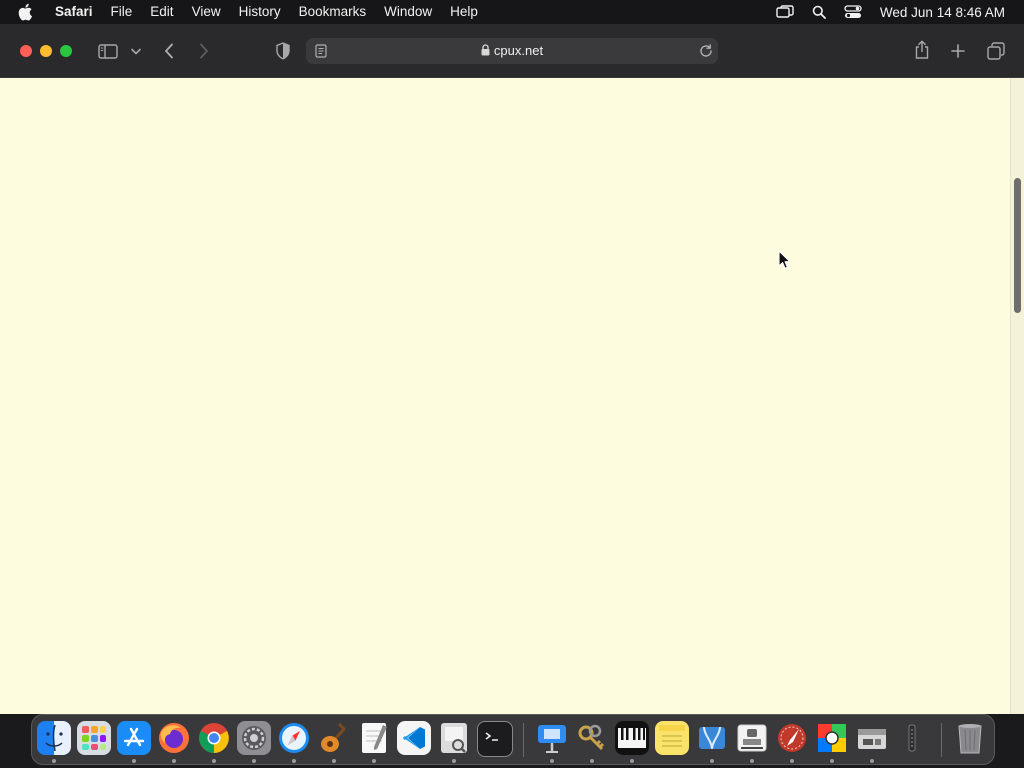  Describe the element at coordinates (853, 12) in the screenshot. I see `control-center-icon` at that location.